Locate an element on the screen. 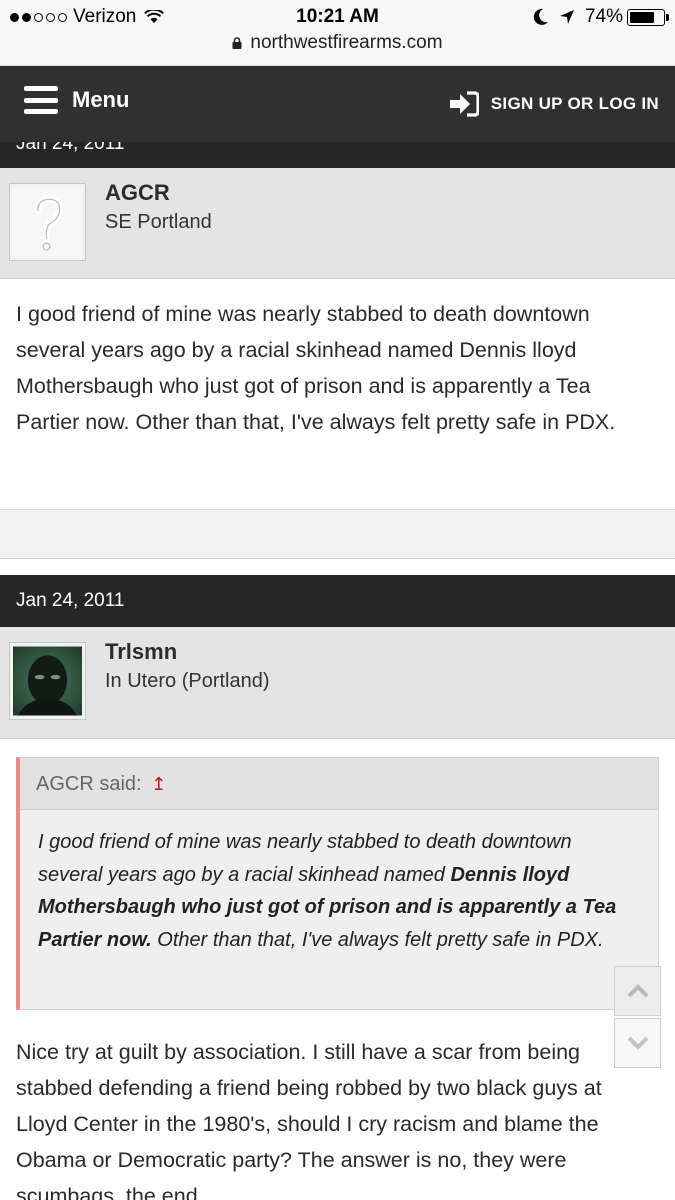  user-photo is located at coordinates (47, 681).